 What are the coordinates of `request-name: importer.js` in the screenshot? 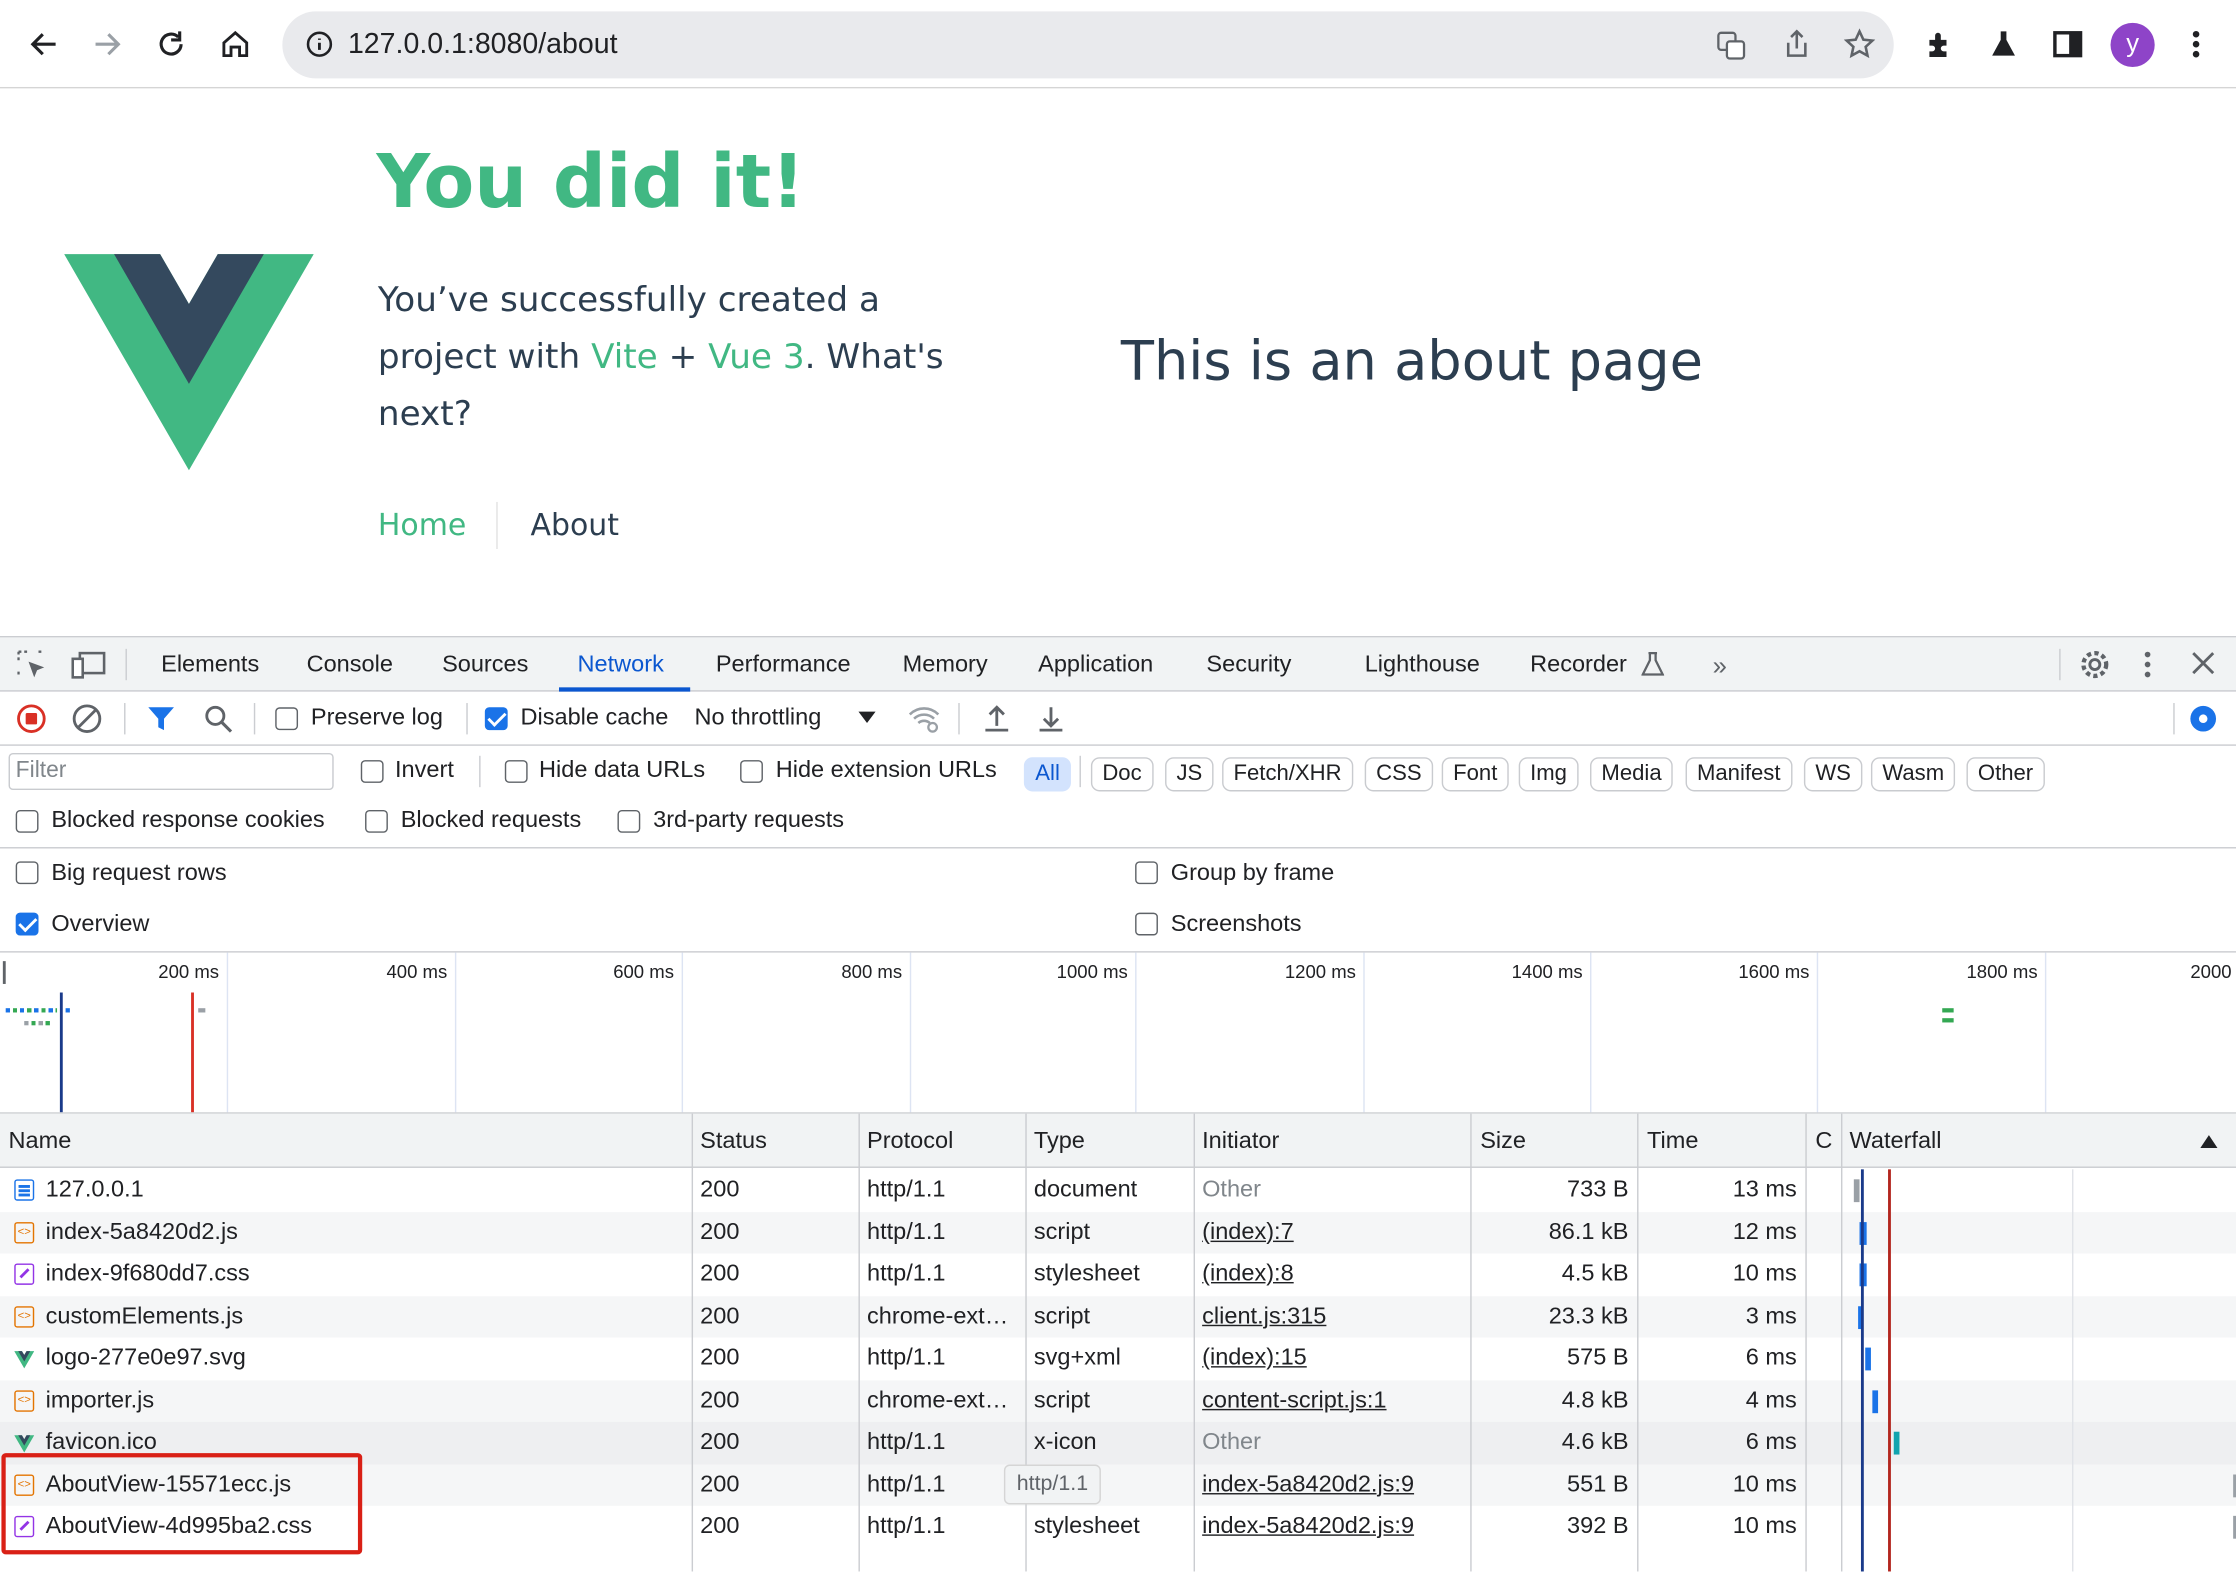 It's located at (100, 1399).